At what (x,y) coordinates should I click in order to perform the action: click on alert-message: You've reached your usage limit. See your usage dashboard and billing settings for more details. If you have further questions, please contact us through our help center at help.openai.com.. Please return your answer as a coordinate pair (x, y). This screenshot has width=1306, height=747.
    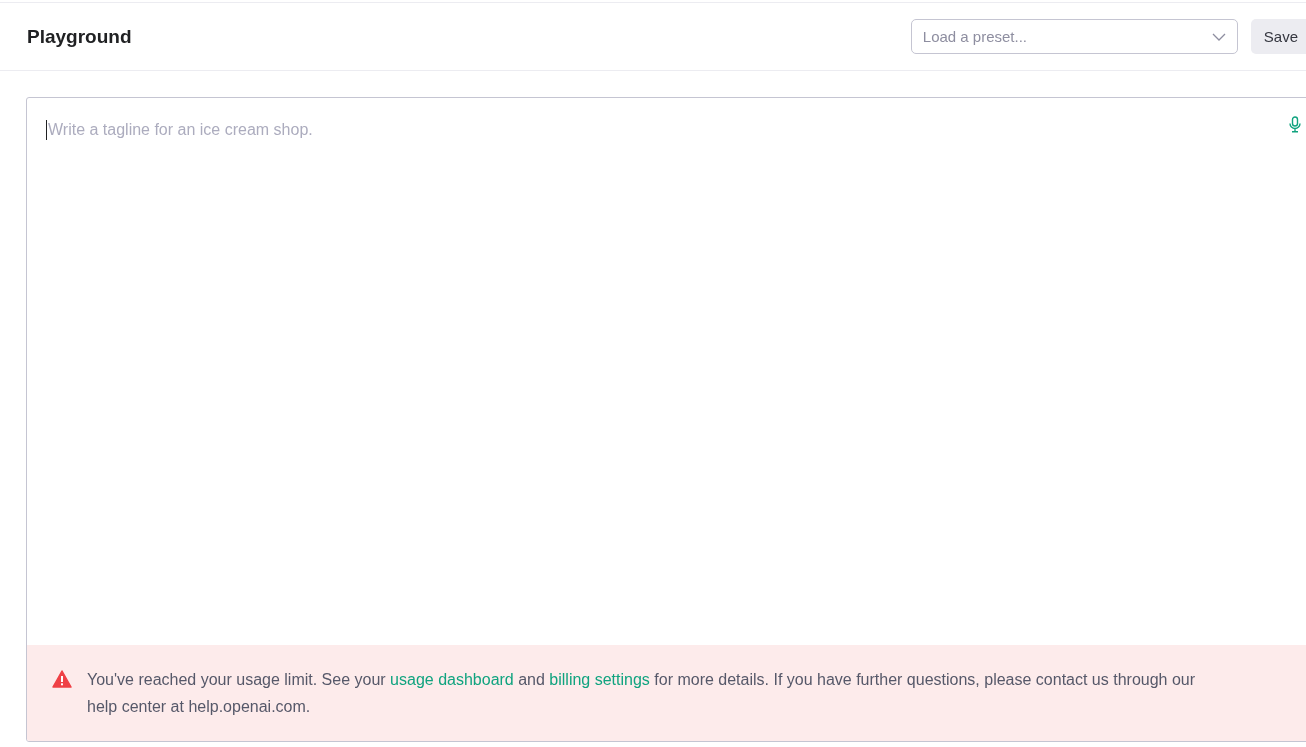
    Looking at the image, I should click on (642, 693).